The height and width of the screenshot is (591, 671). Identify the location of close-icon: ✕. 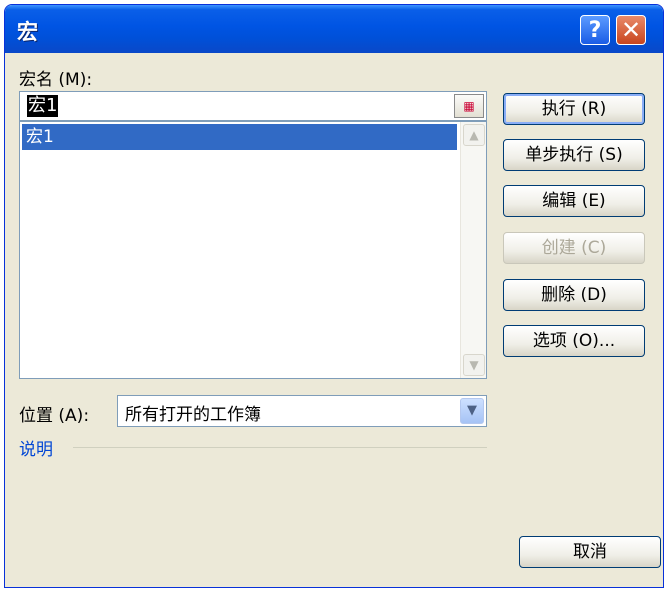
(631, 30).